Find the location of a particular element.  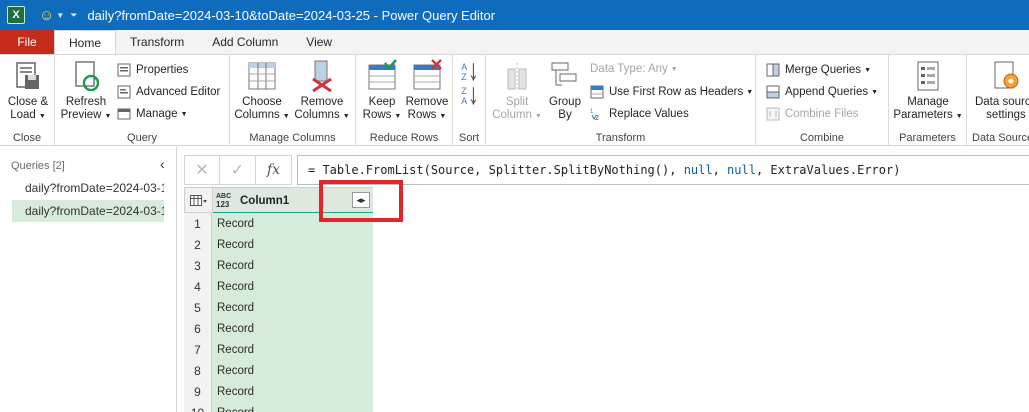

remove-columns-button: Remove Columns ▼ is located at coordinates (322, 91).